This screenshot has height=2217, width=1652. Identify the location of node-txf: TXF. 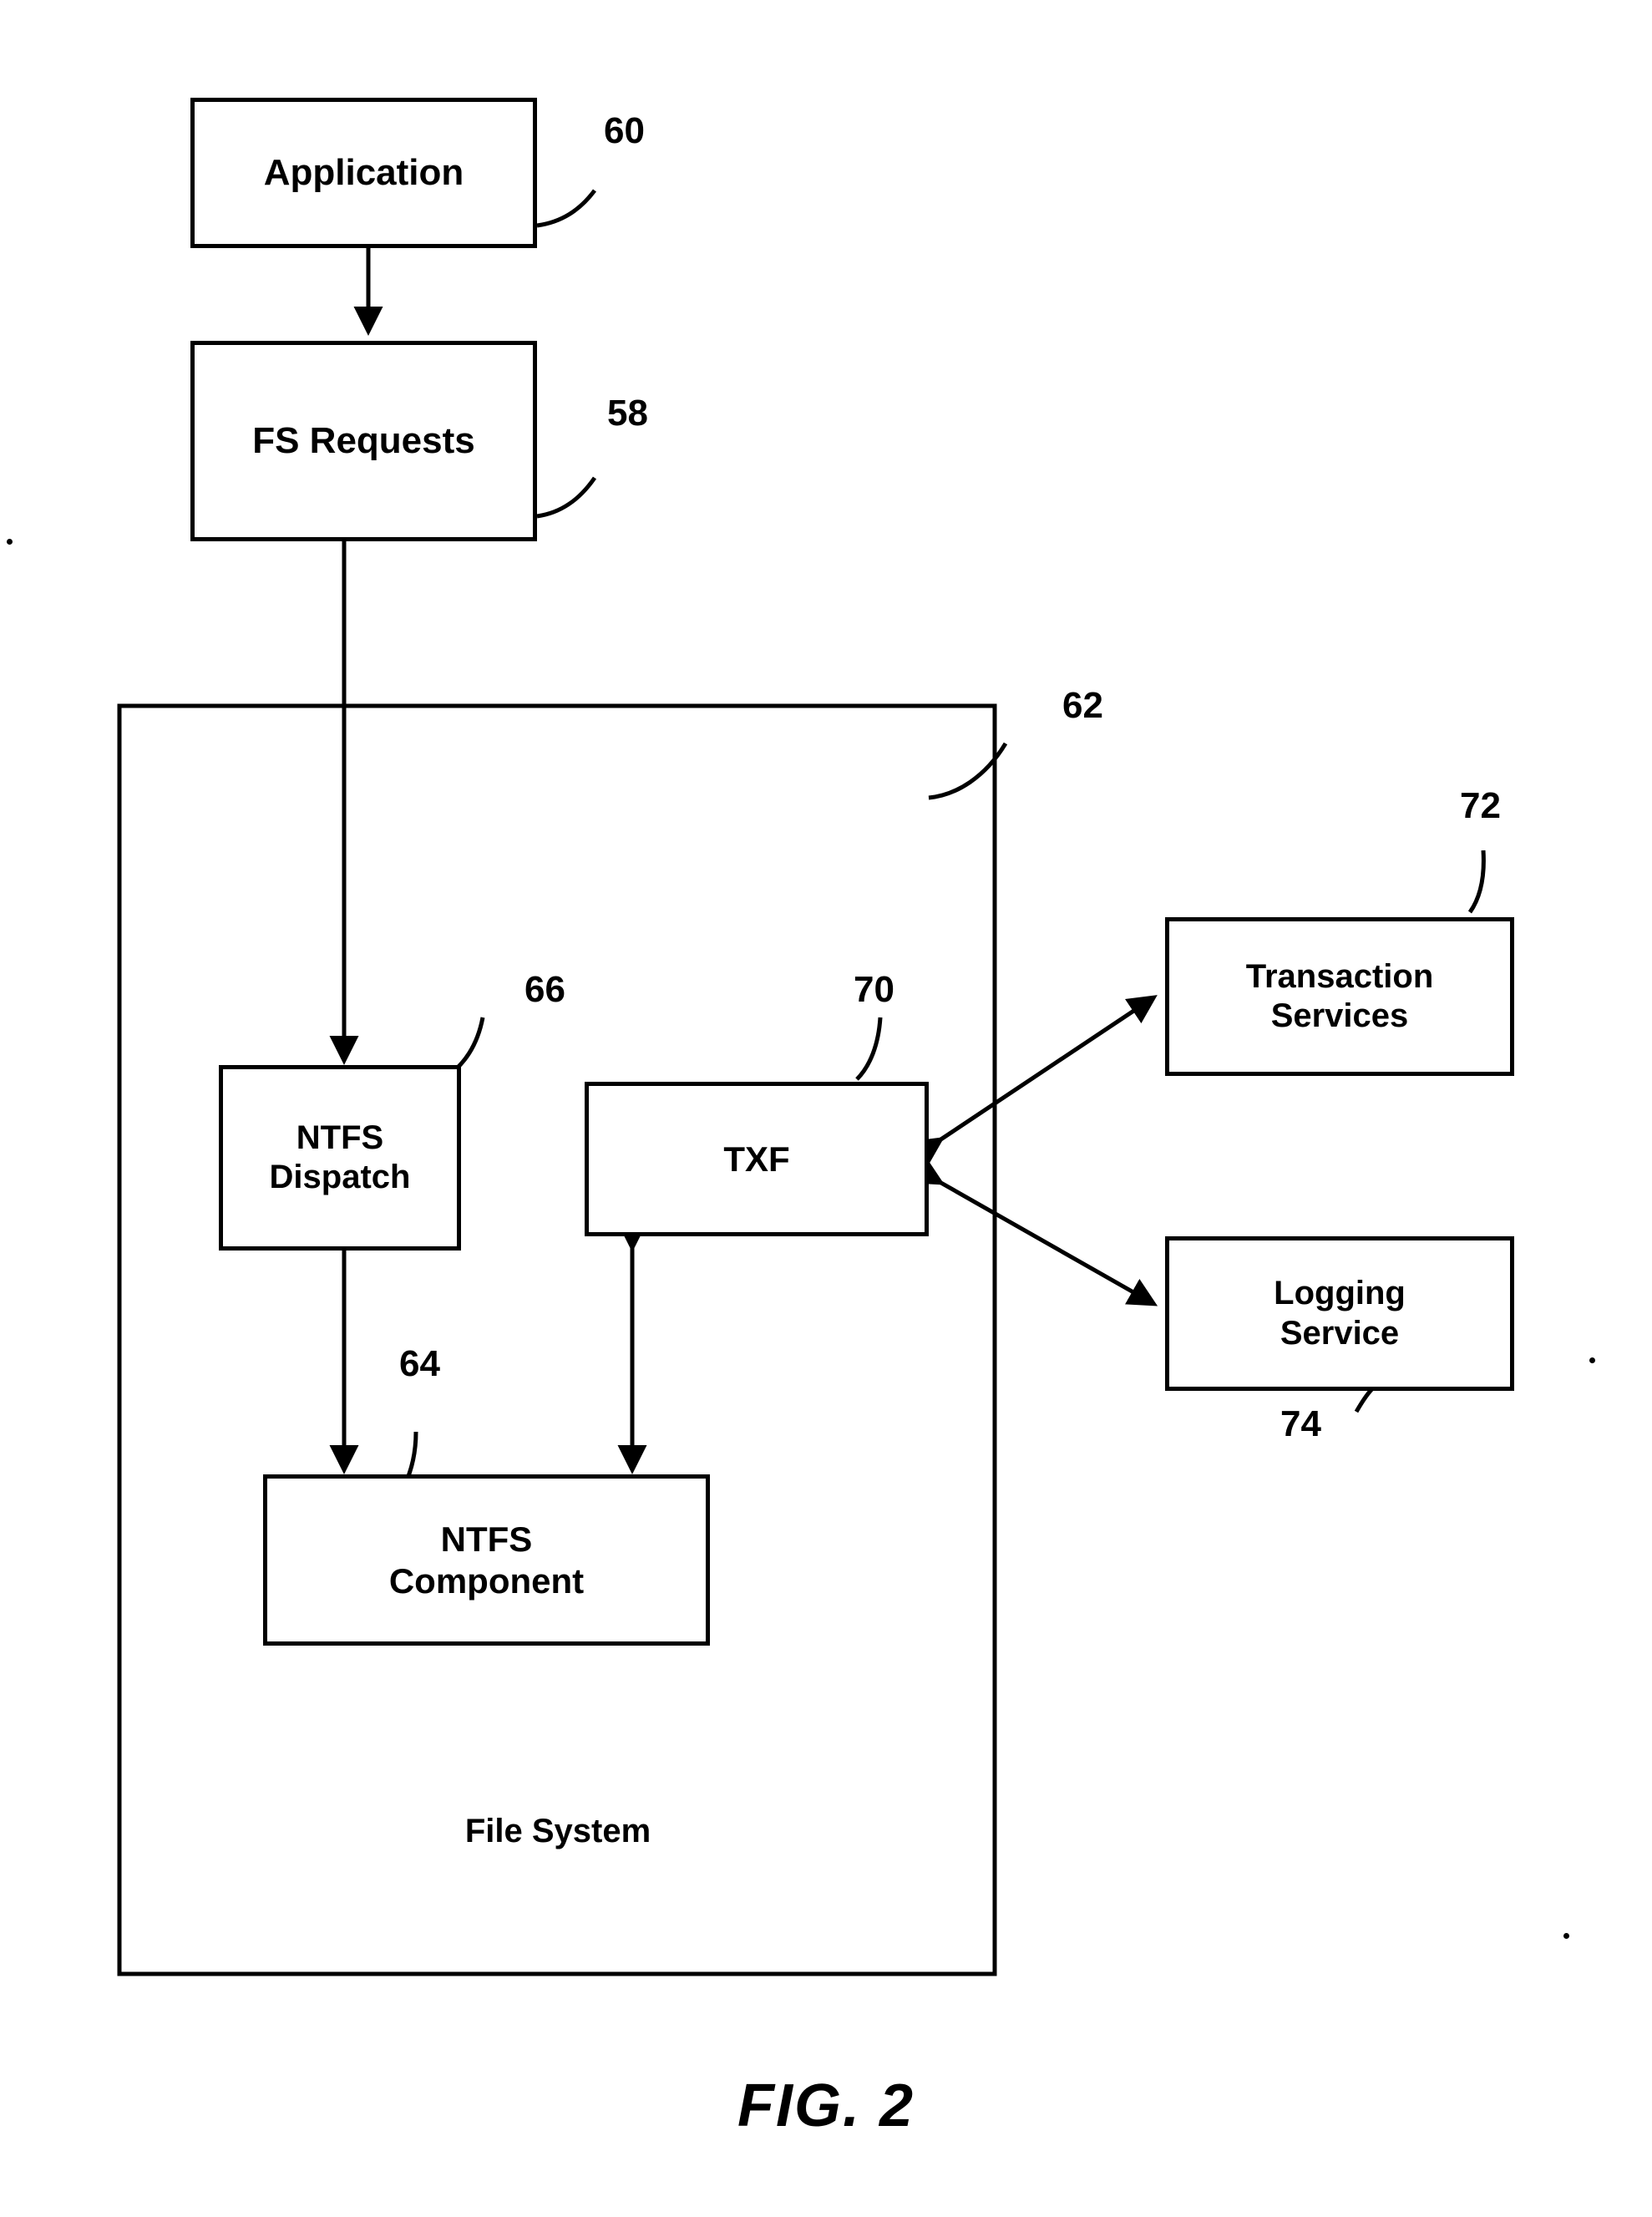
(757, 1159).